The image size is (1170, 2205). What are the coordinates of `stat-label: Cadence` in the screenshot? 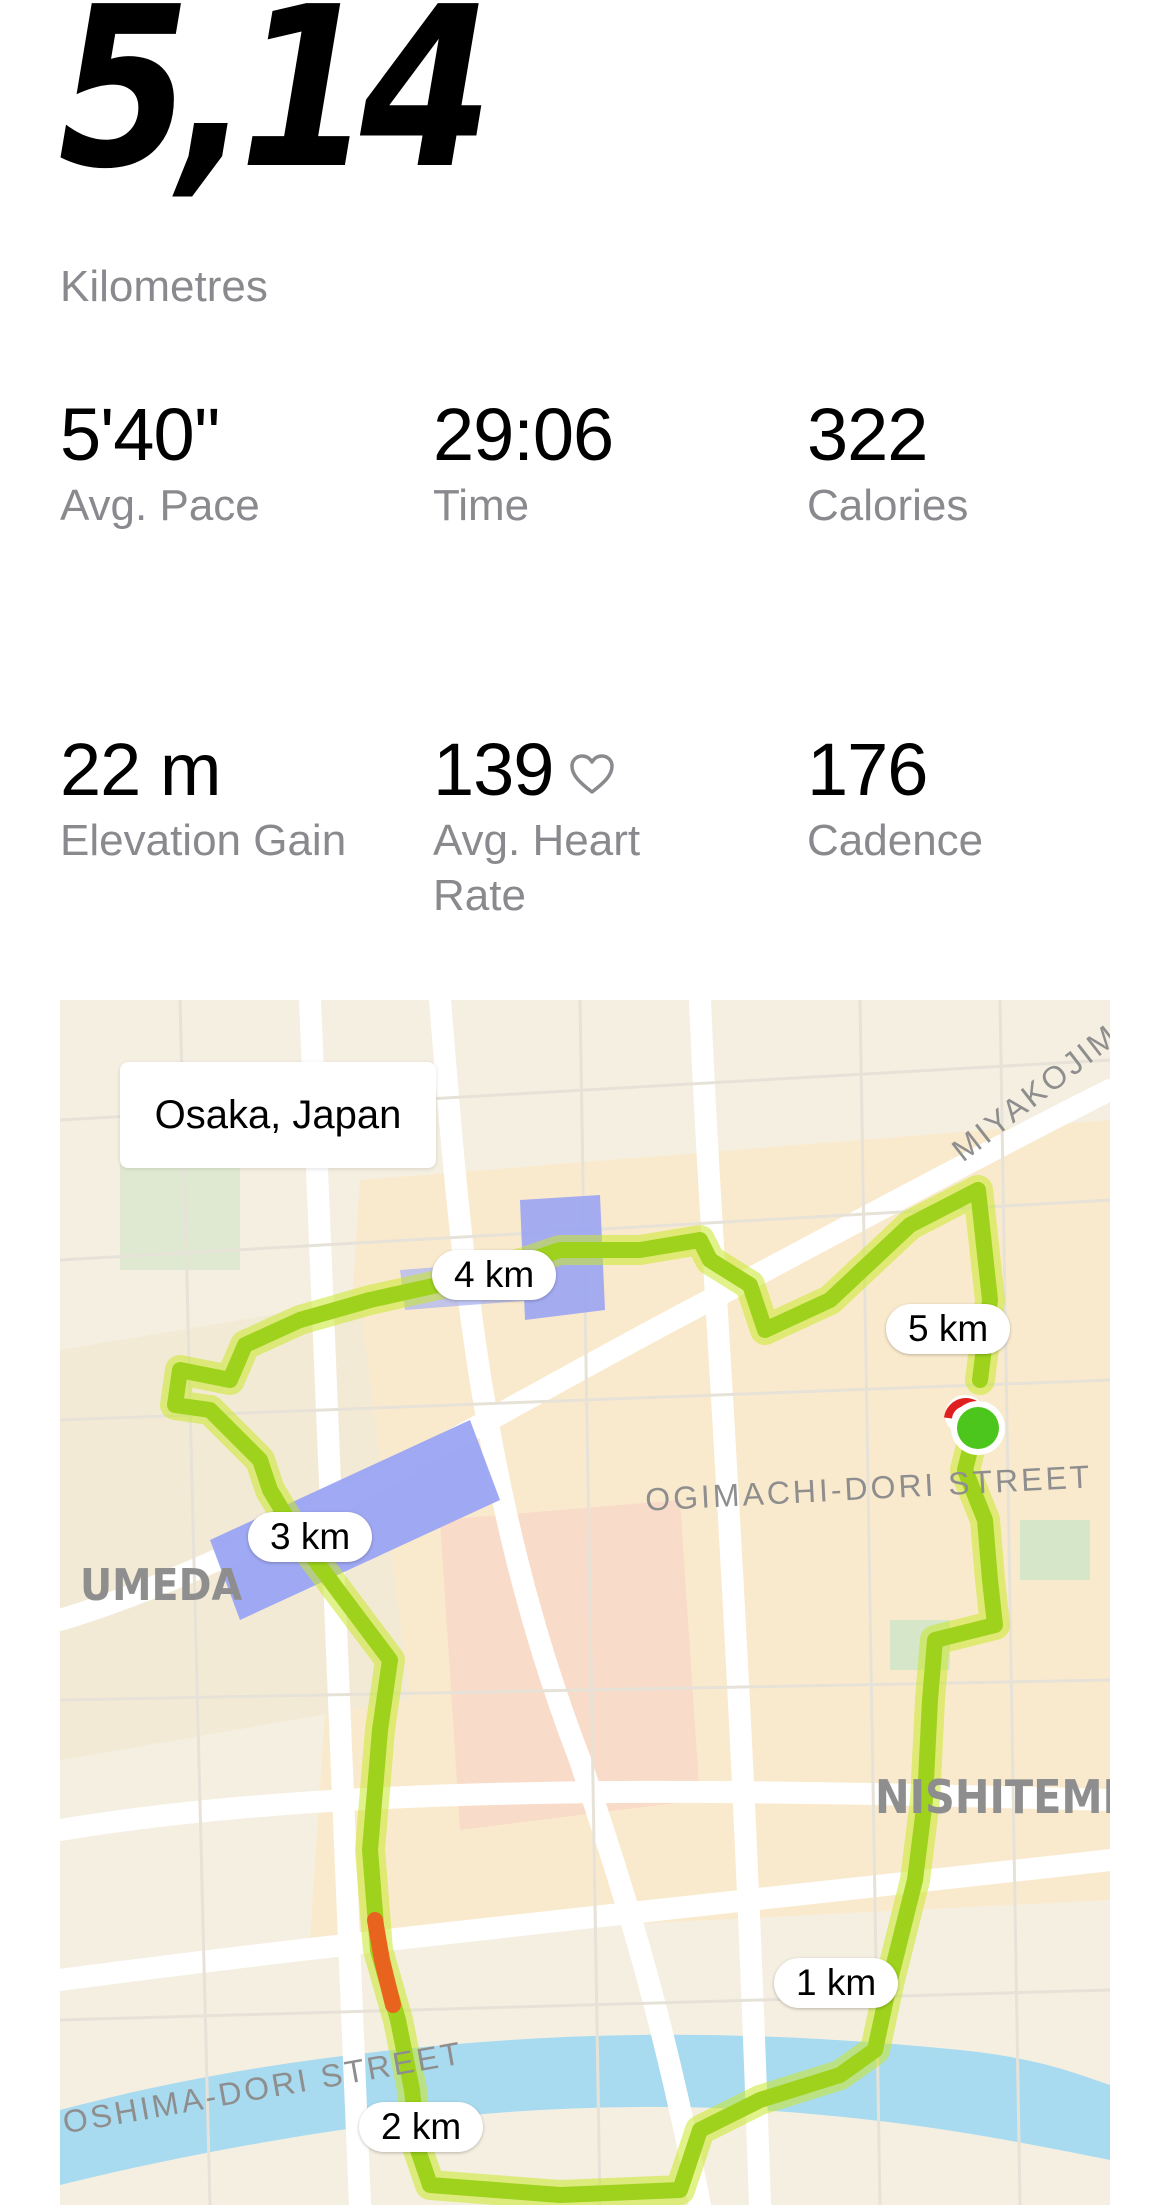 It's located at (895, 840).